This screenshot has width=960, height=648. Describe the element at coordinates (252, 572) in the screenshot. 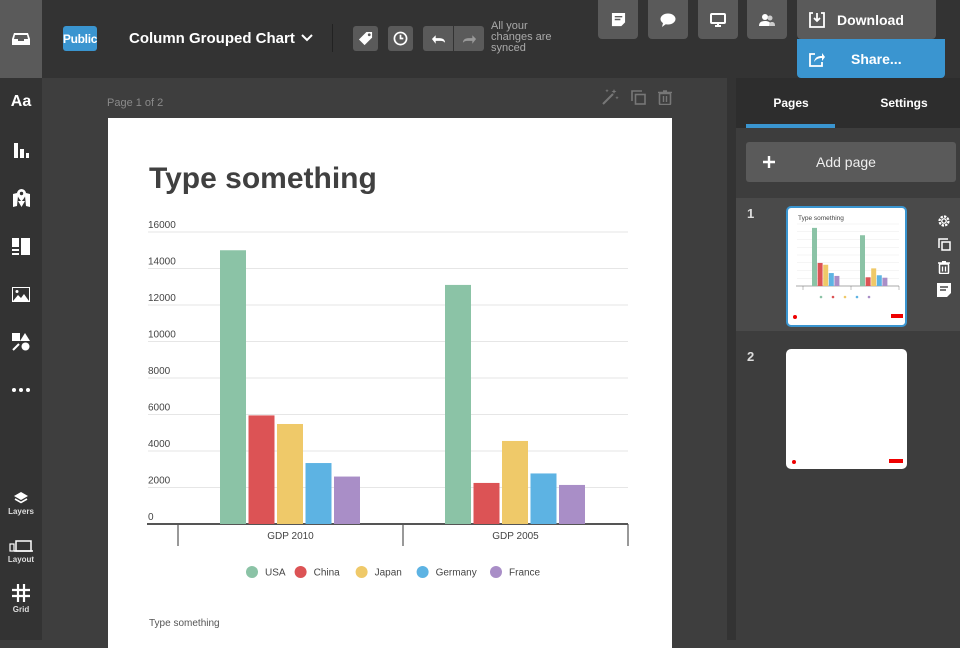

I see `legend-marker-usa` at that location.